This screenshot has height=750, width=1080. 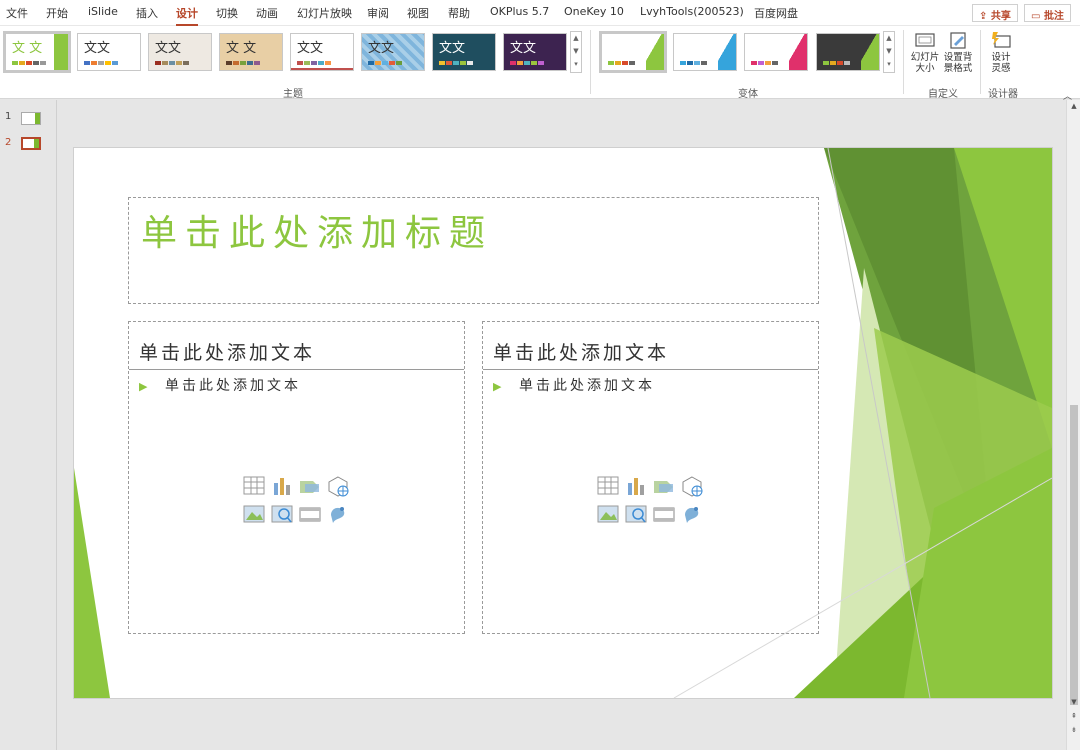 What do you see at coordinates (187, 15) in the screenshot?
I see `menu-design: 设计` at bounding box center [187, 15].